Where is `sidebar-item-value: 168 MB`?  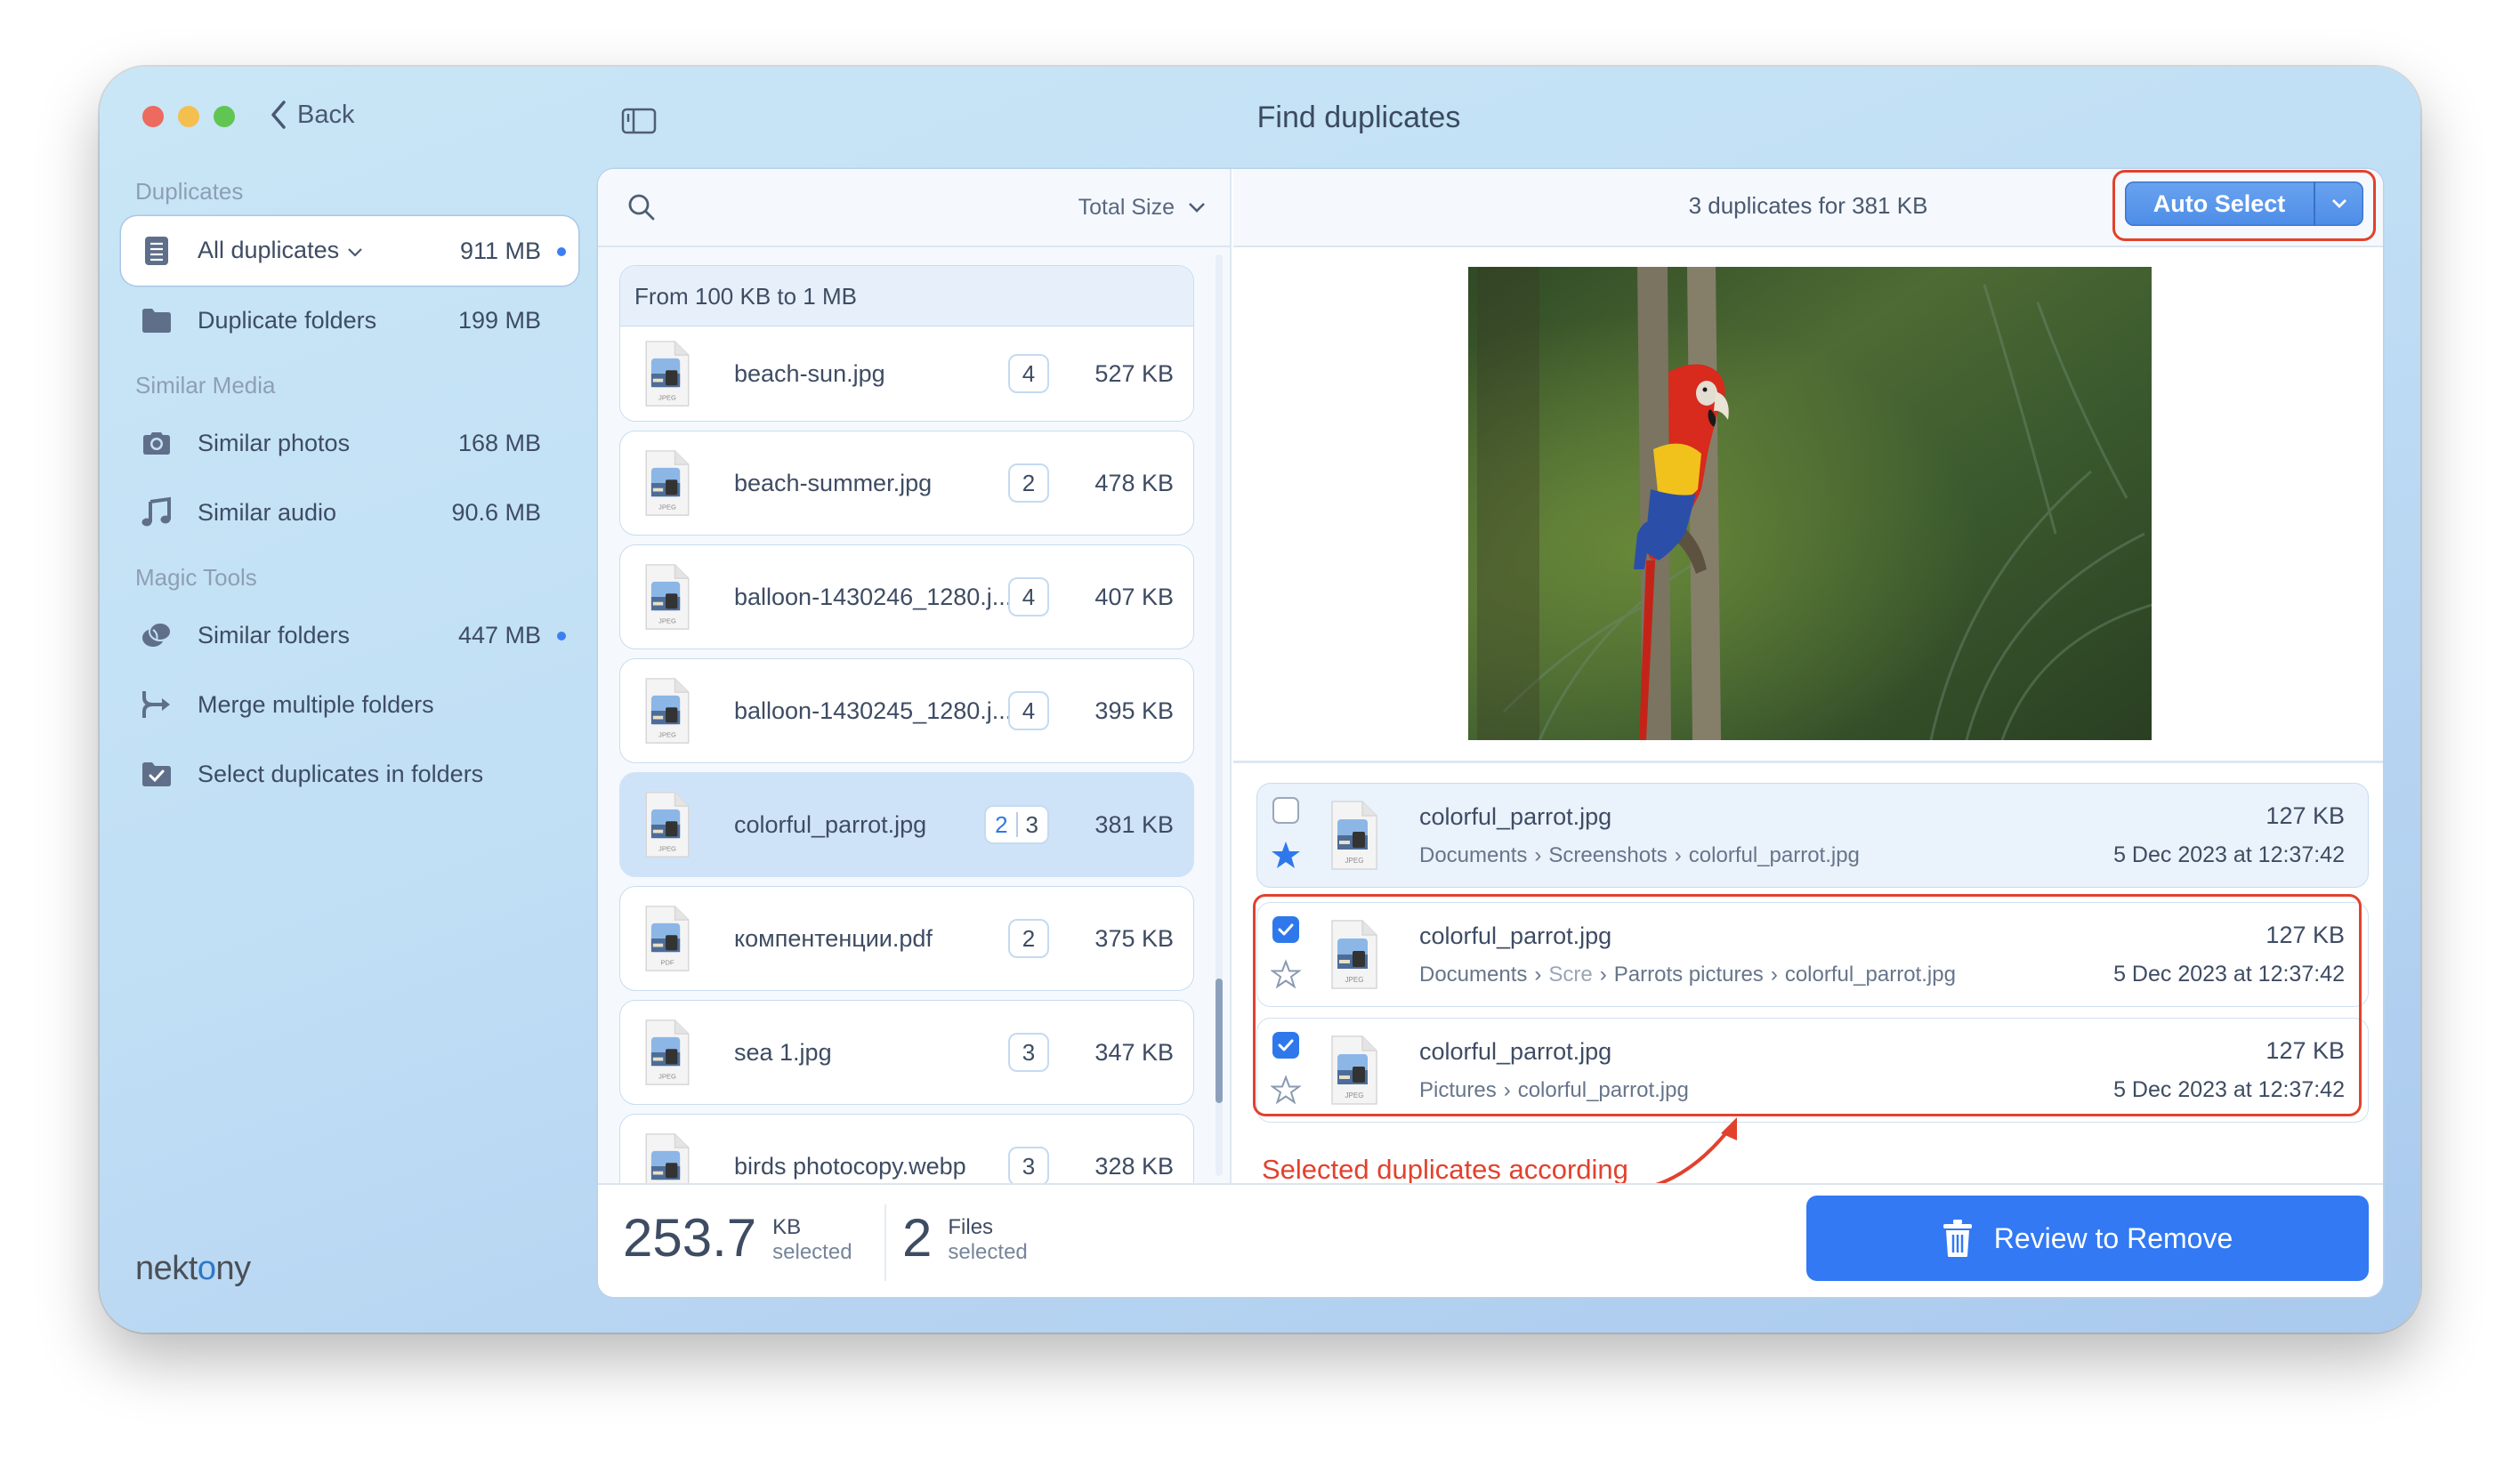 sidebar-item-value: 168 MB is located at coordinates (499, 442).